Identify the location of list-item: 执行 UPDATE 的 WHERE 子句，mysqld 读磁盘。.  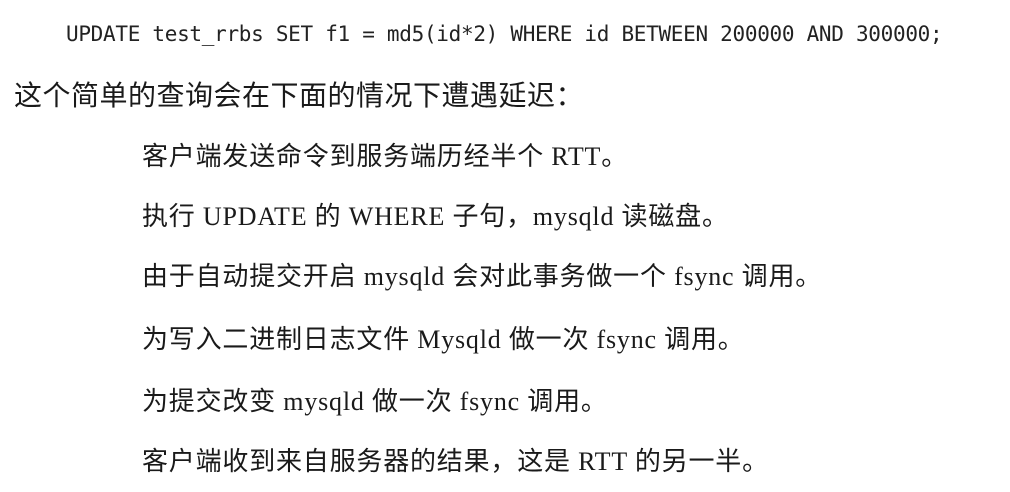
(435, 216).